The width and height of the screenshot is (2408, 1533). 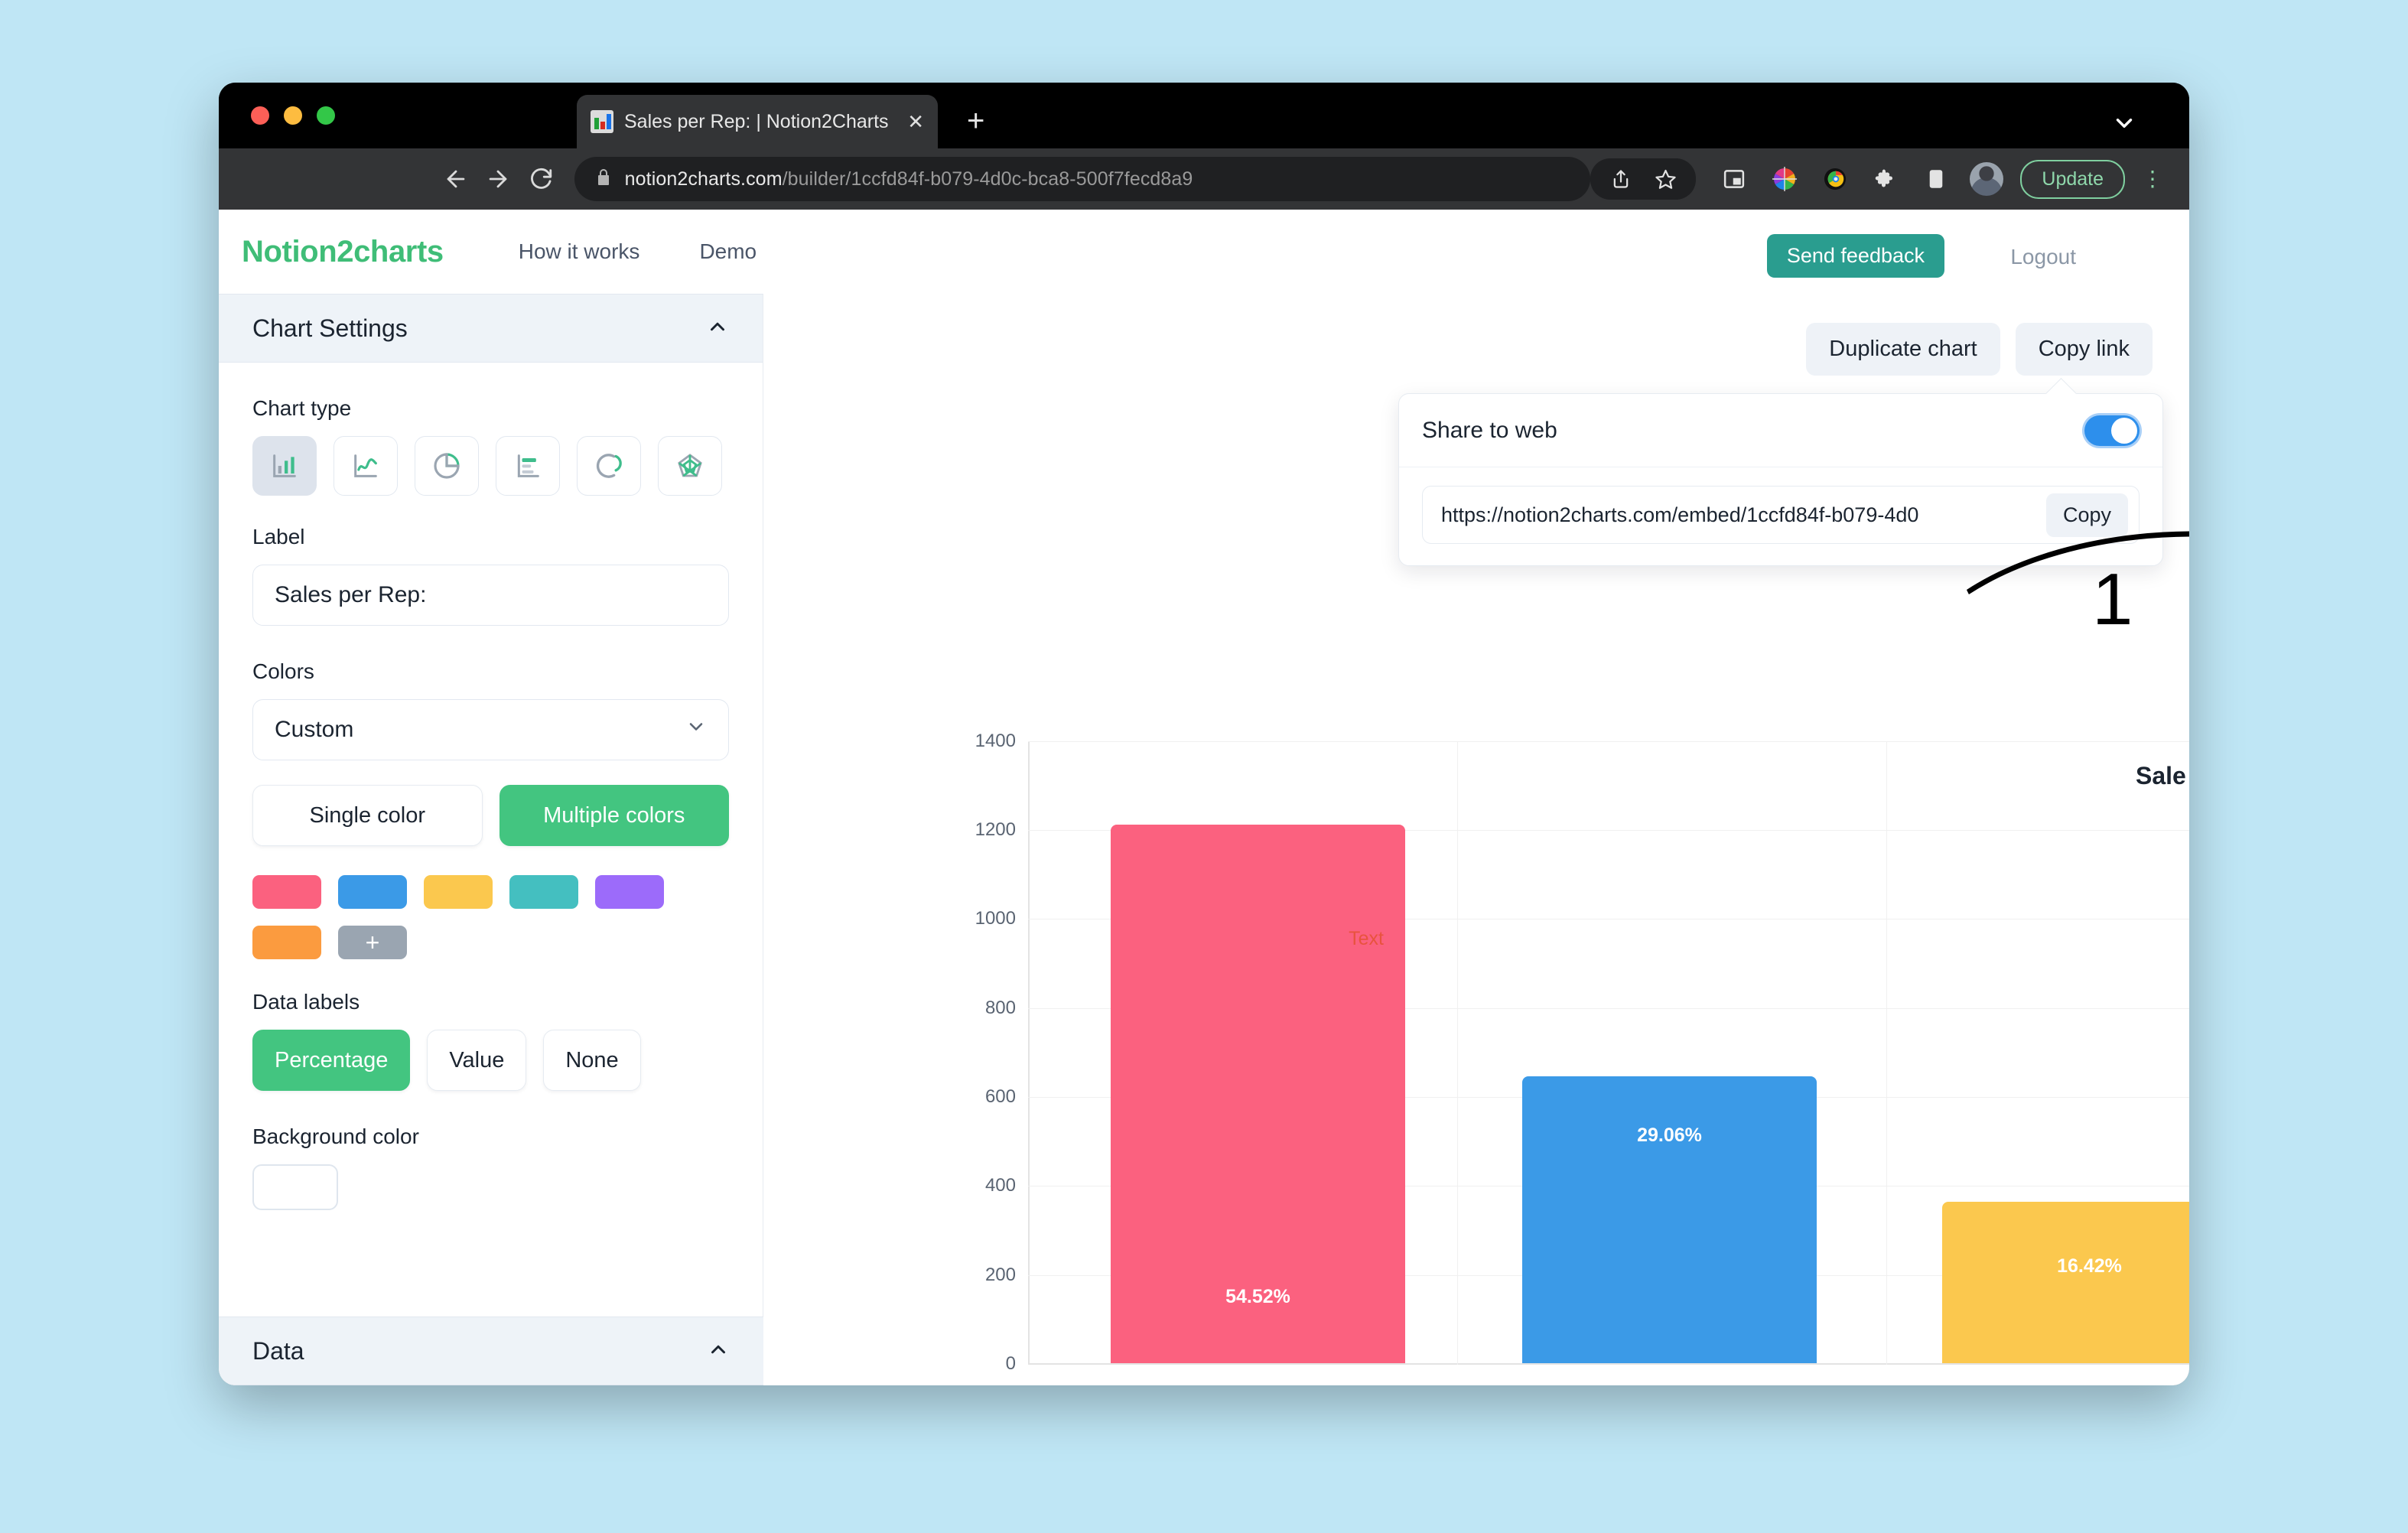 I want to click on pie-chart-type-icon, so click(x=447, y=466).